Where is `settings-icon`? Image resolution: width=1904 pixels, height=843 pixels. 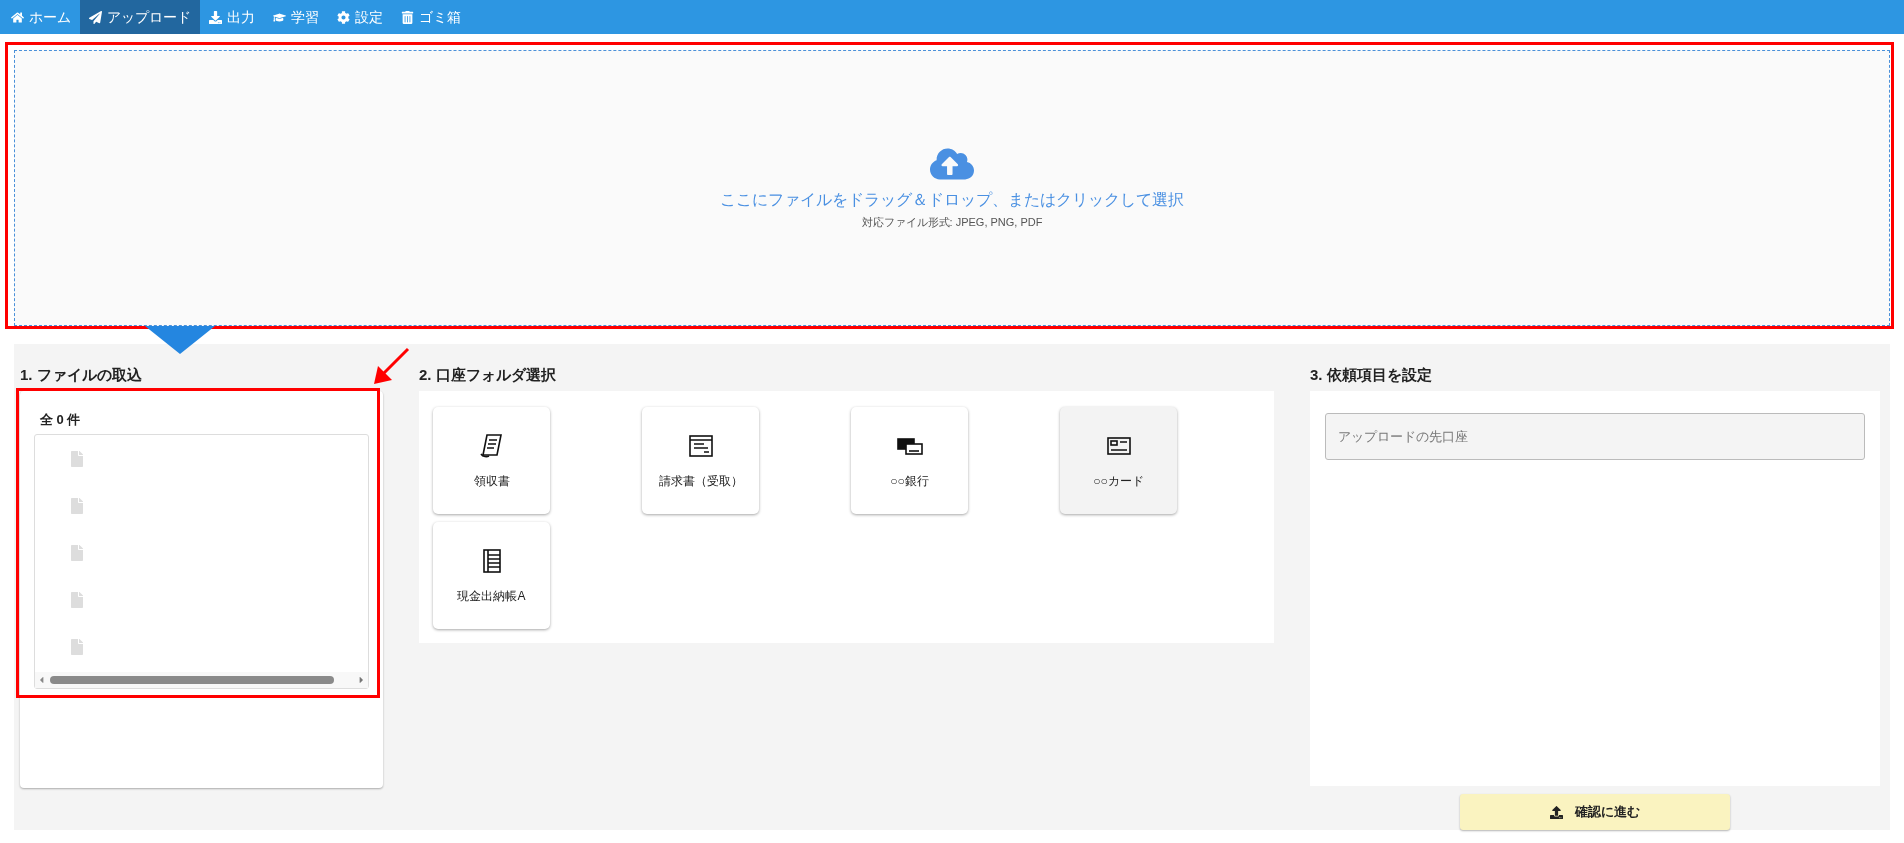
settings-icon is located at coordinates (343, 17).